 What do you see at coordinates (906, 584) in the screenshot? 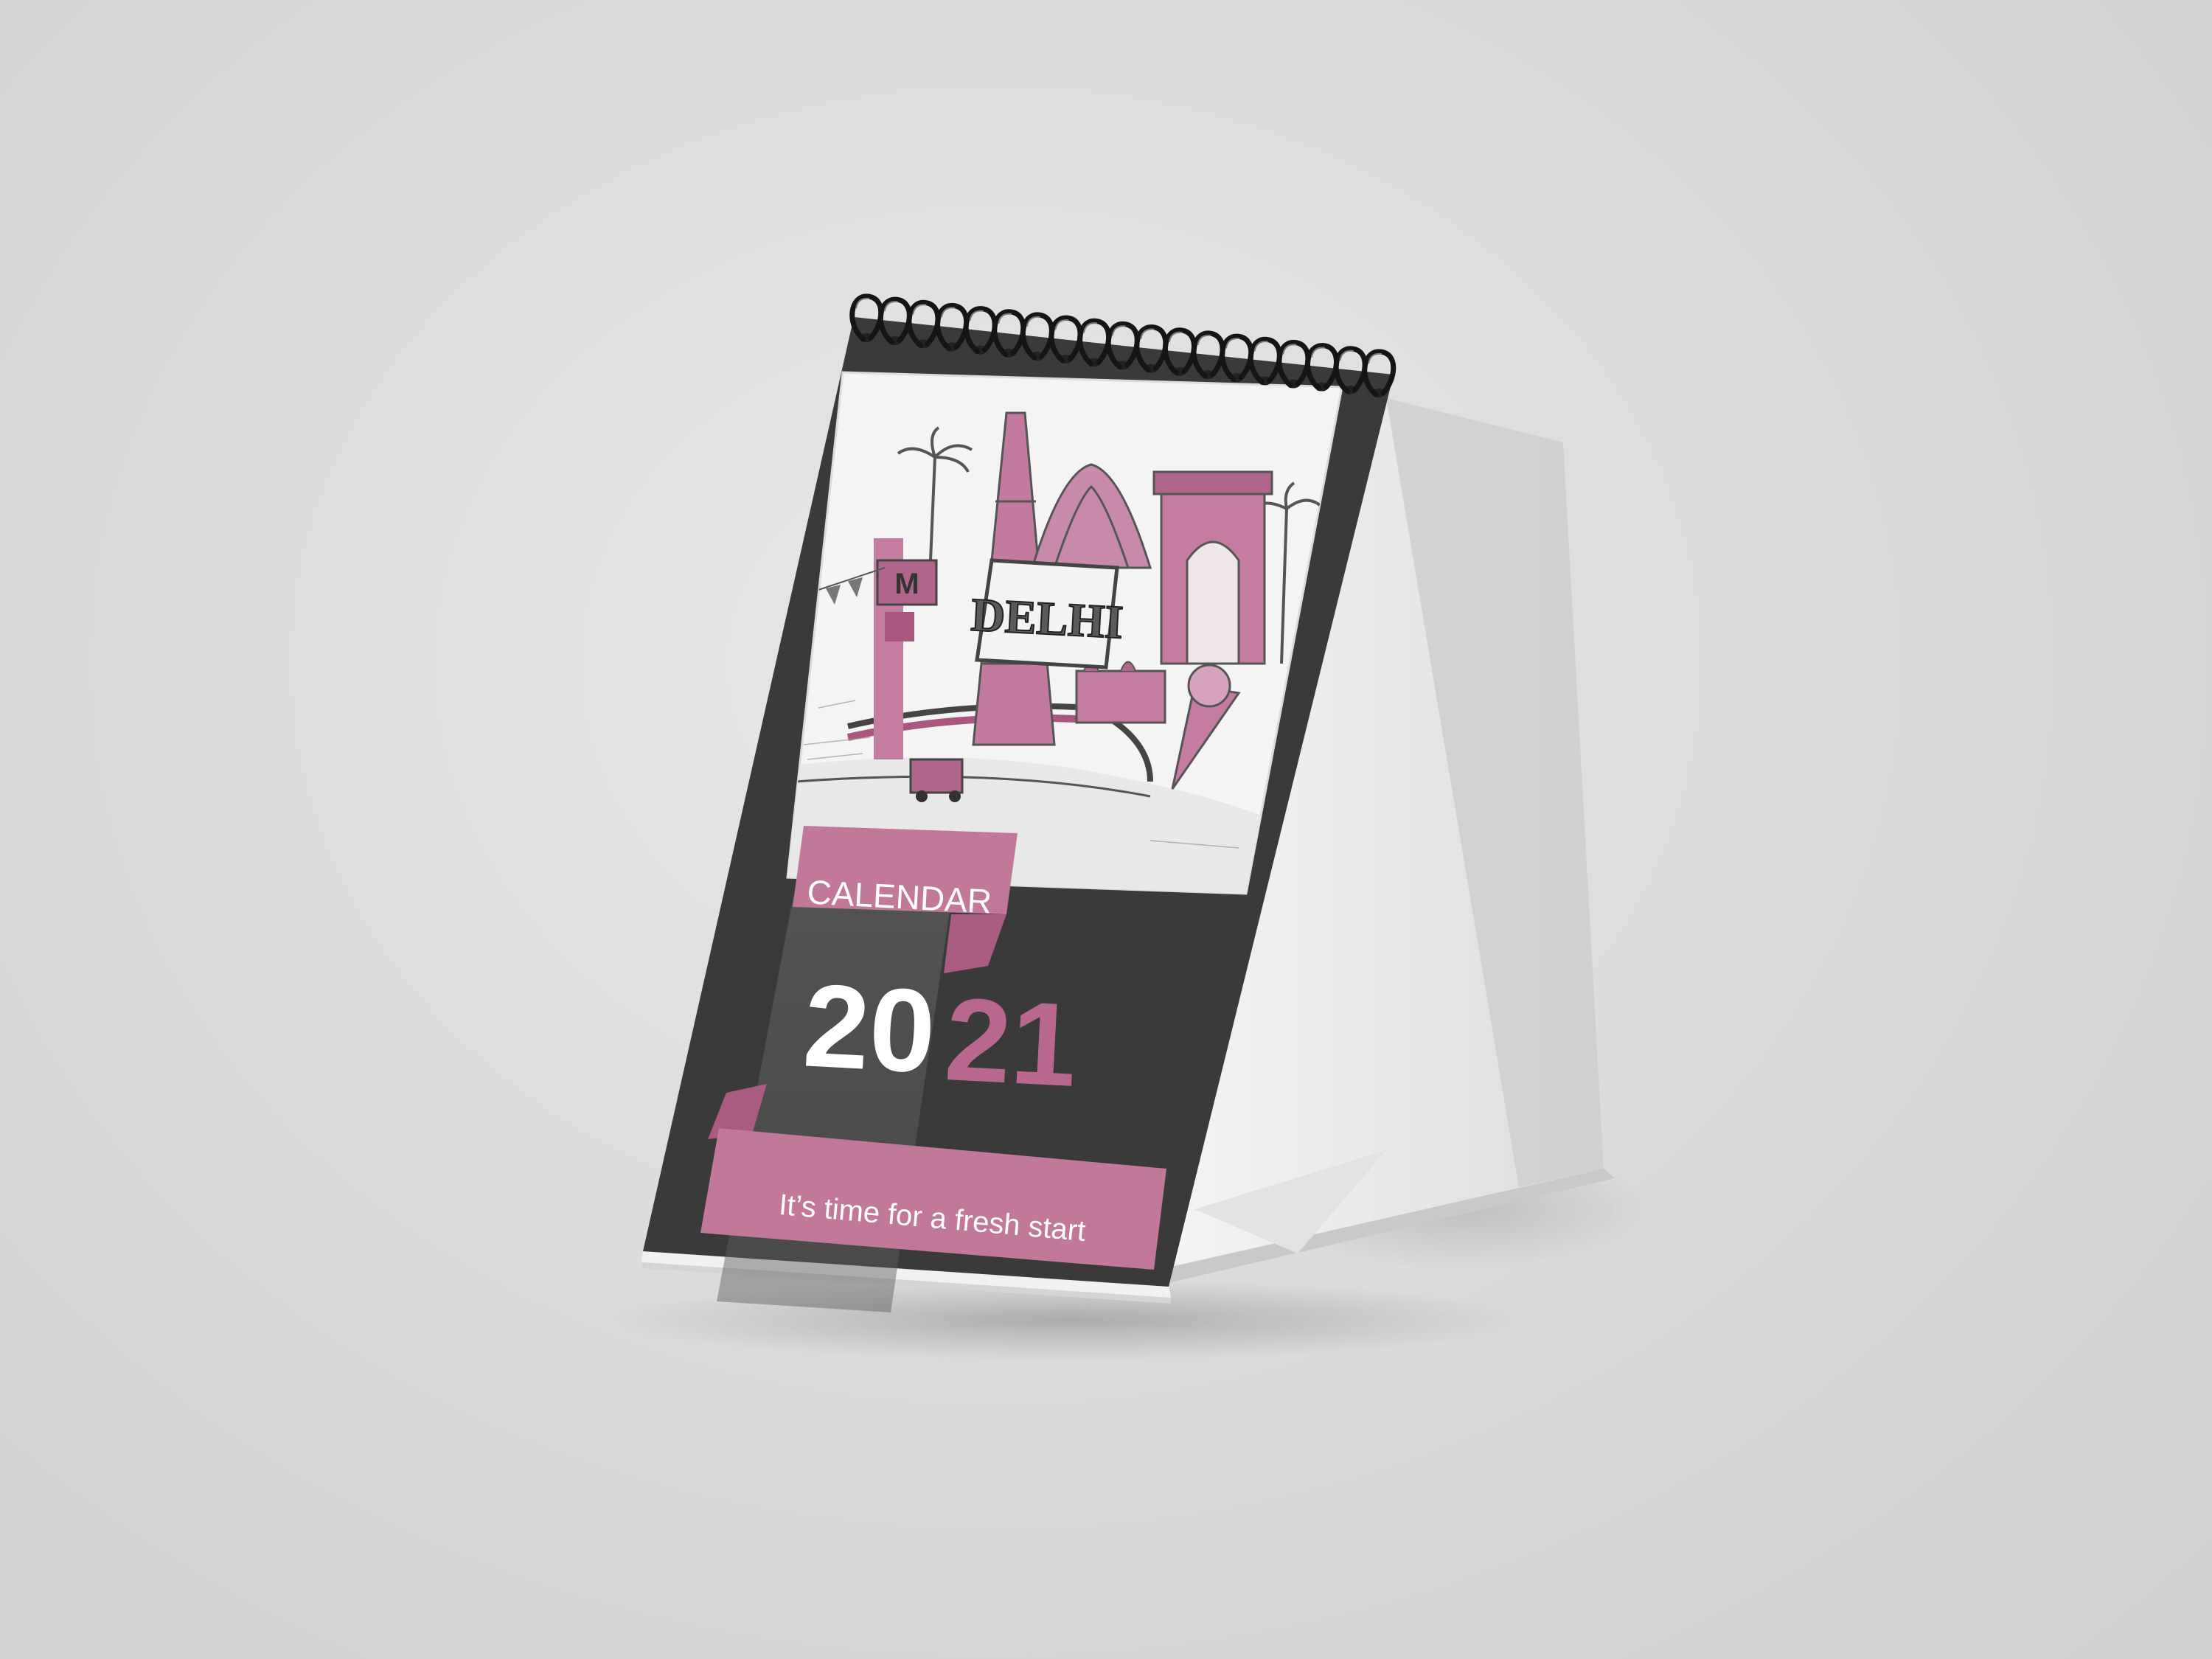
I see `svg-text: M` at bounding box center [906, 584].